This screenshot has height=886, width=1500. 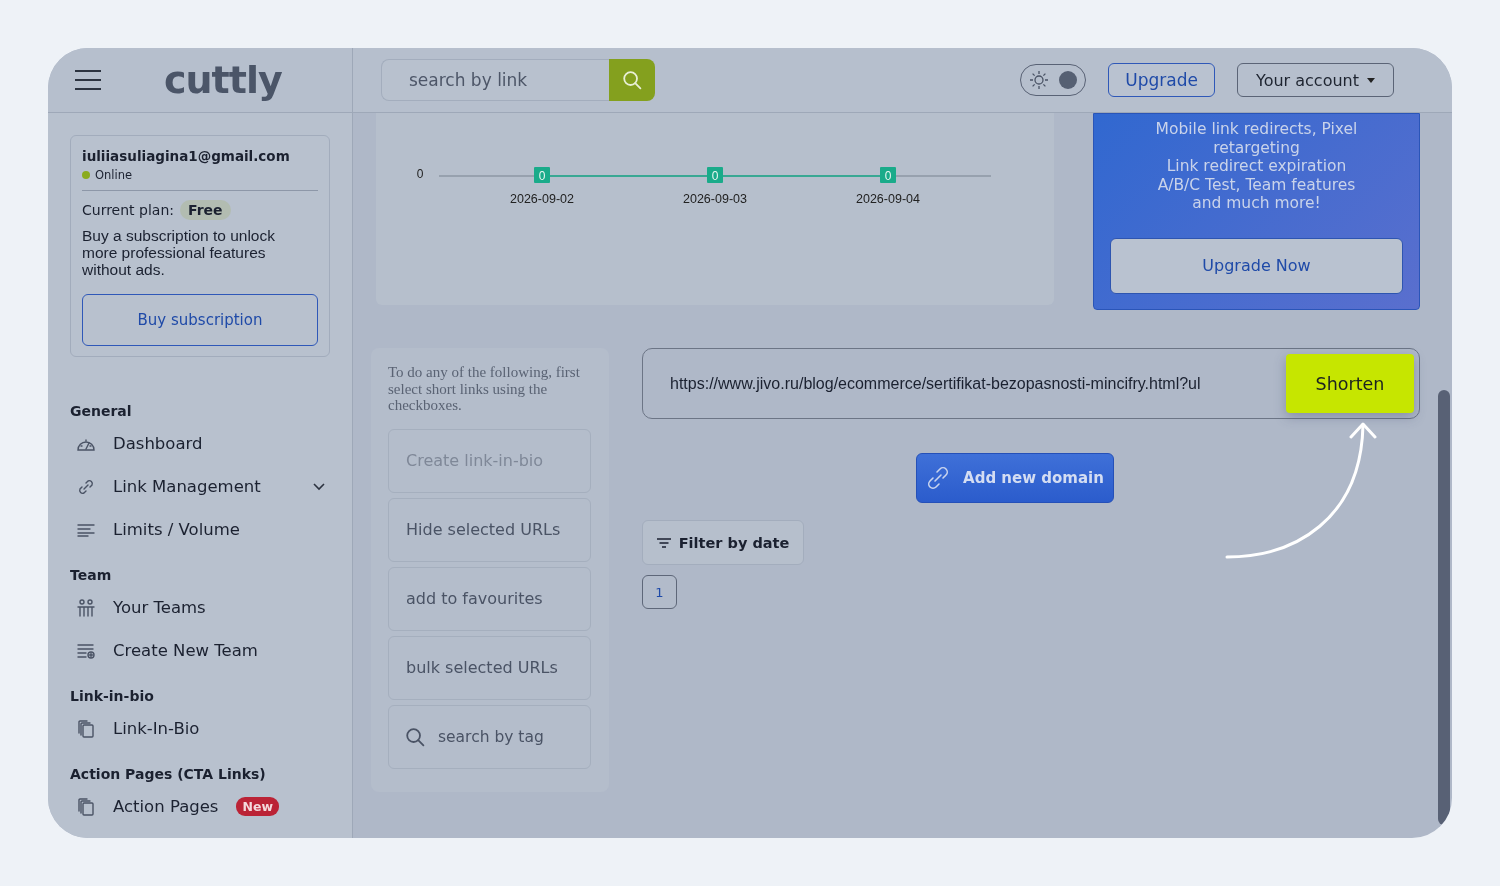 I want to click on action-button: bulk selected URLs, so click(x=489, y=667).